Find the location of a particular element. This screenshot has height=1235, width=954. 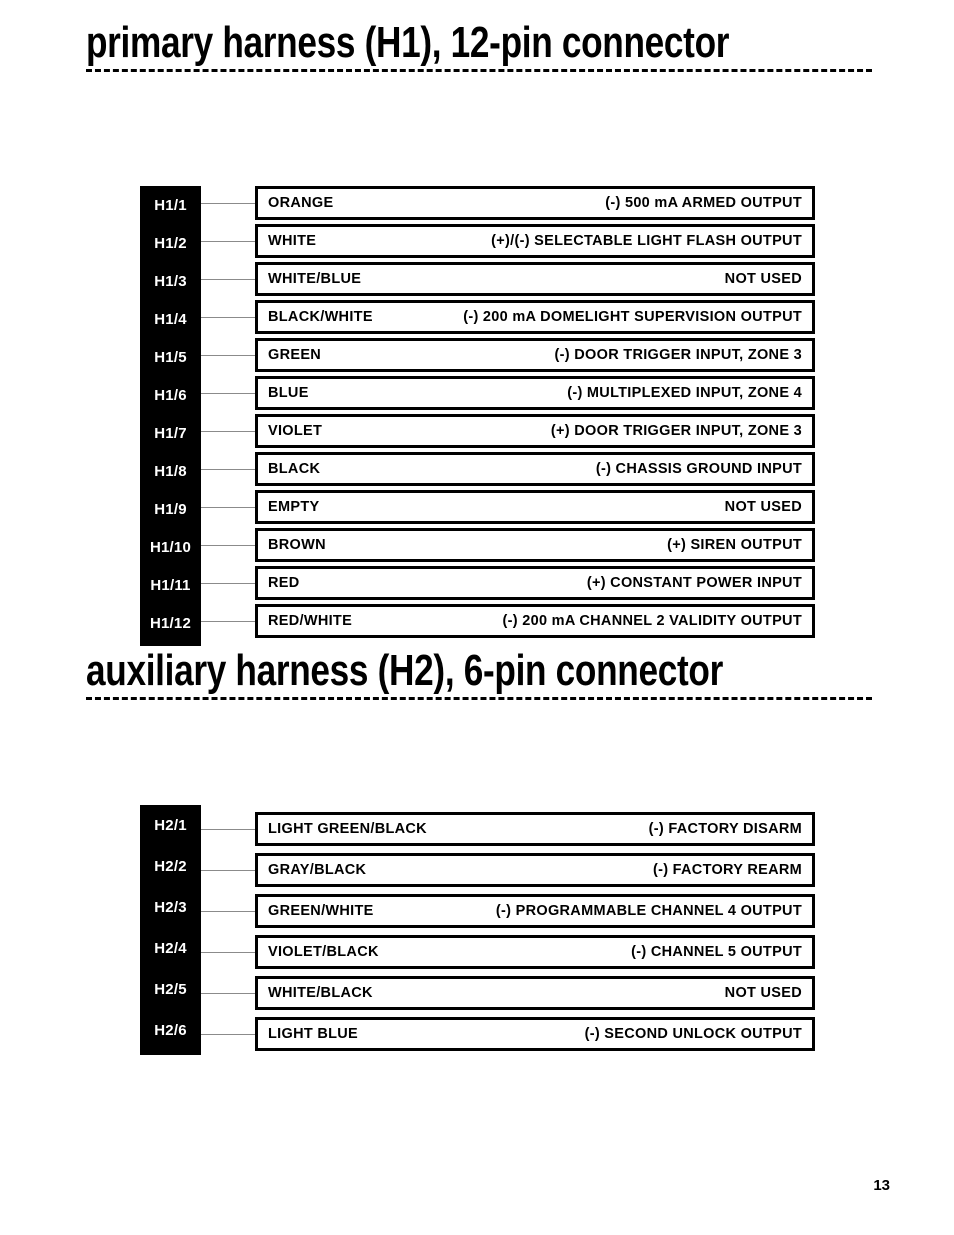

wire-color-label: GRAY/BLACK is located at coordinates (317, 870).